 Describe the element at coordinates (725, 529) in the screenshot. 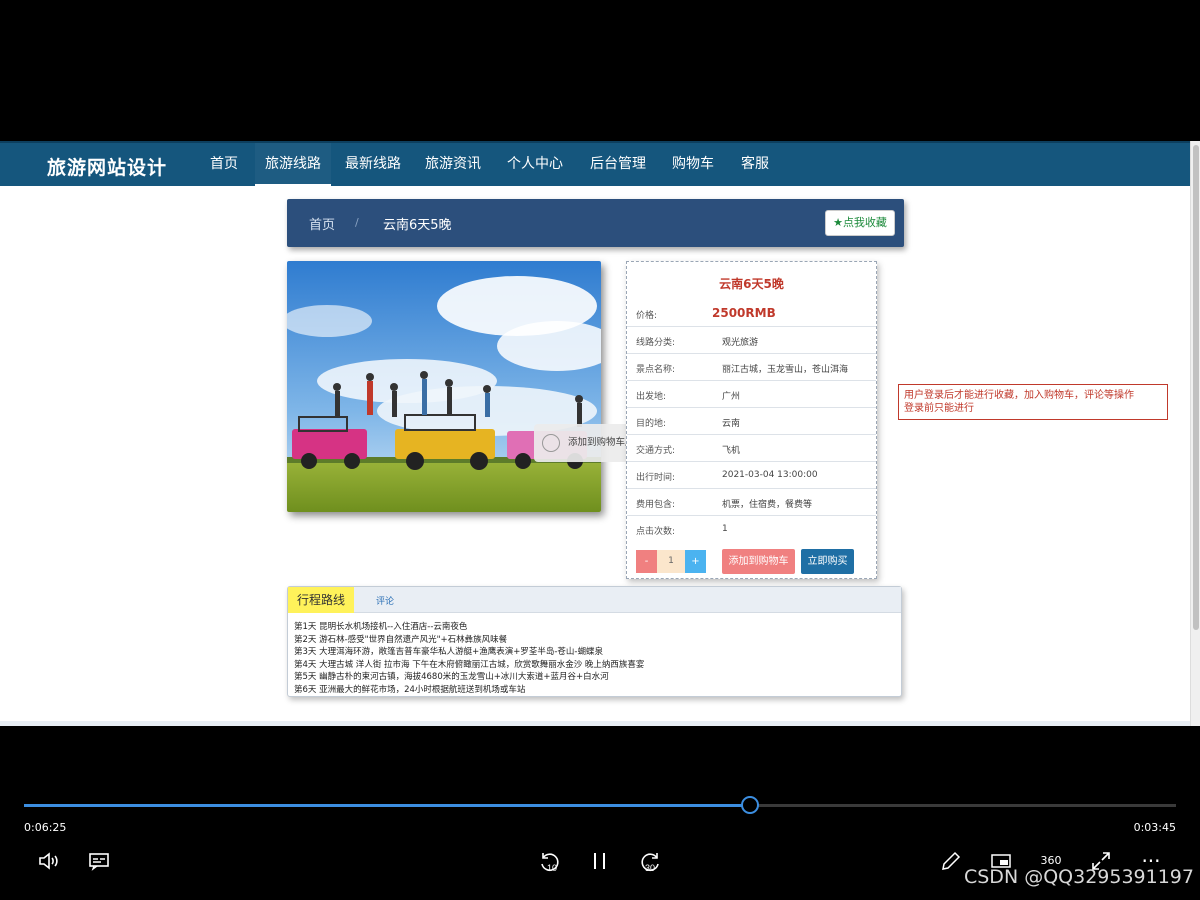

I see `info-value: 1` at that location.